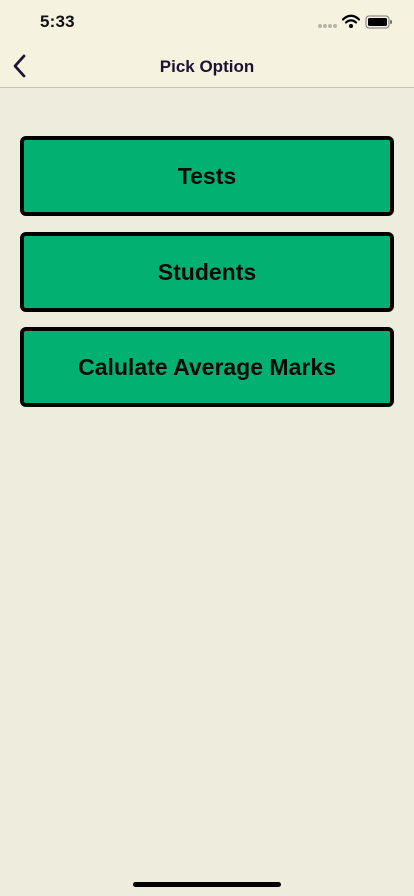  I want to click on calculate-average-marks-button-label: Calulate Average Marks, so click(207, 366).